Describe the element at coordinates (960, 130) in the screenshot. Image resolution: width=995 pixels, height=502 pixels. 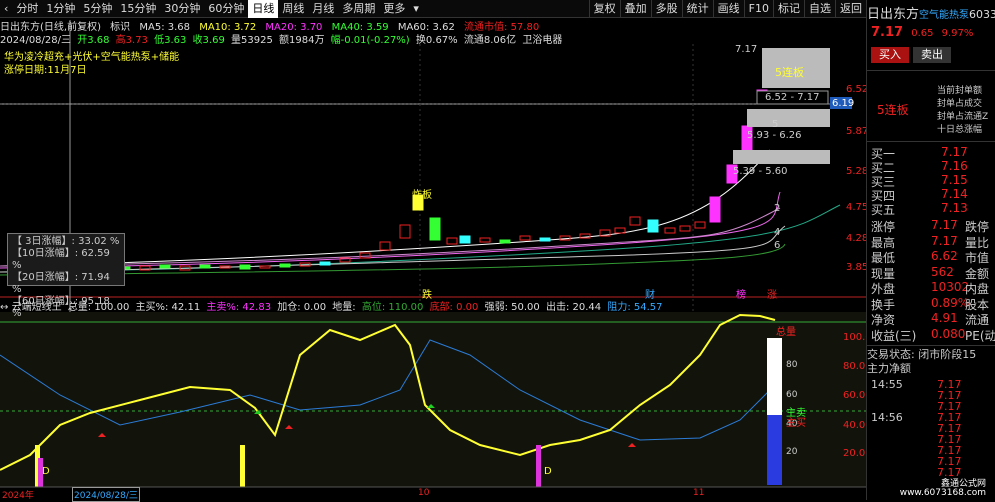
I see `seal-info-3: 十日总涨幅` at that location.